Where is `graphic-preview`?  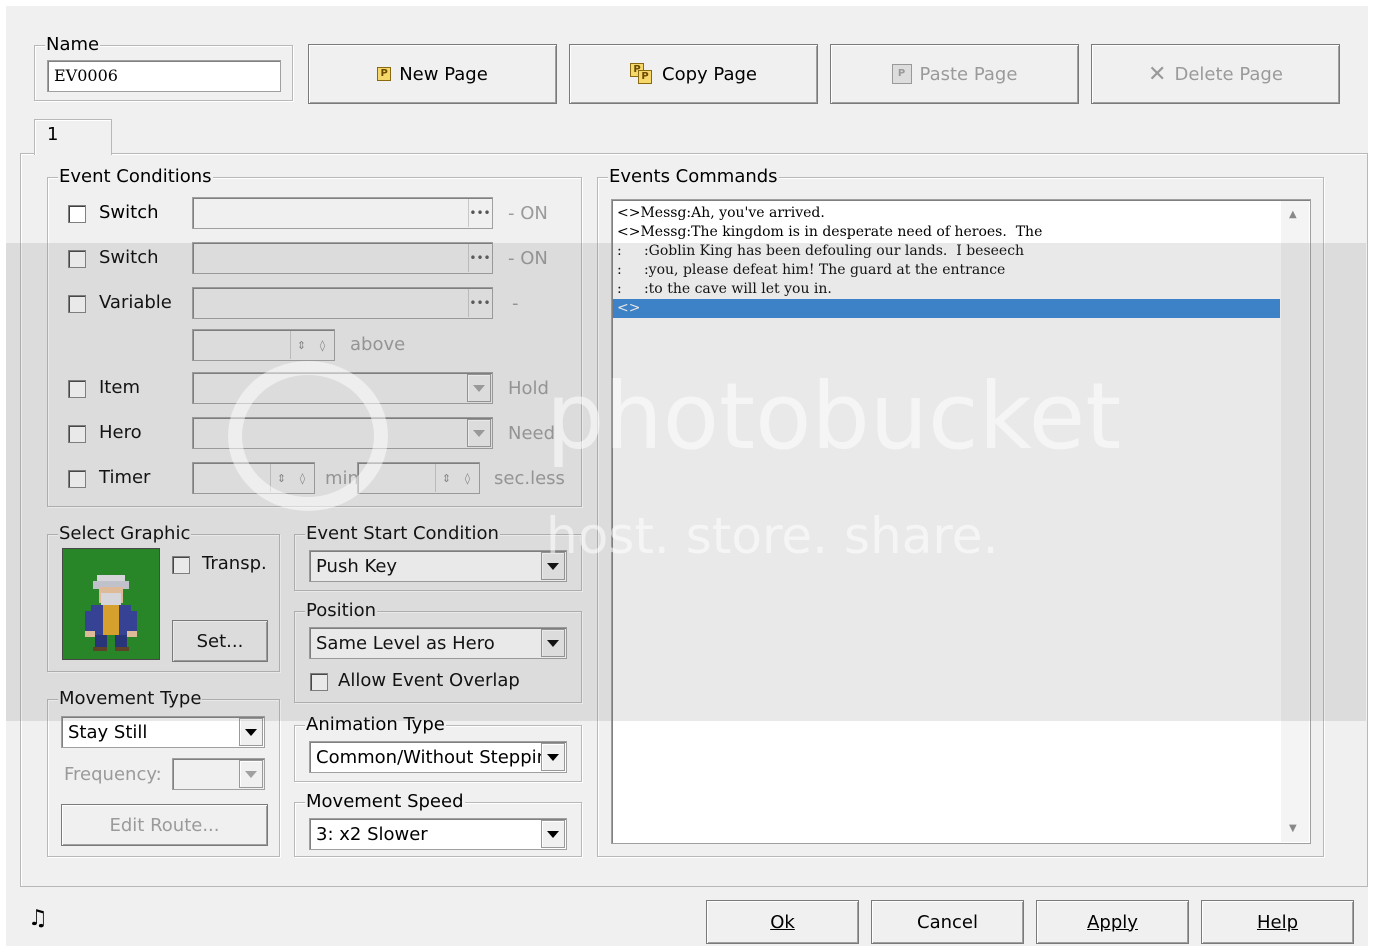
graphic-preview is located at coordinates (111, 604).